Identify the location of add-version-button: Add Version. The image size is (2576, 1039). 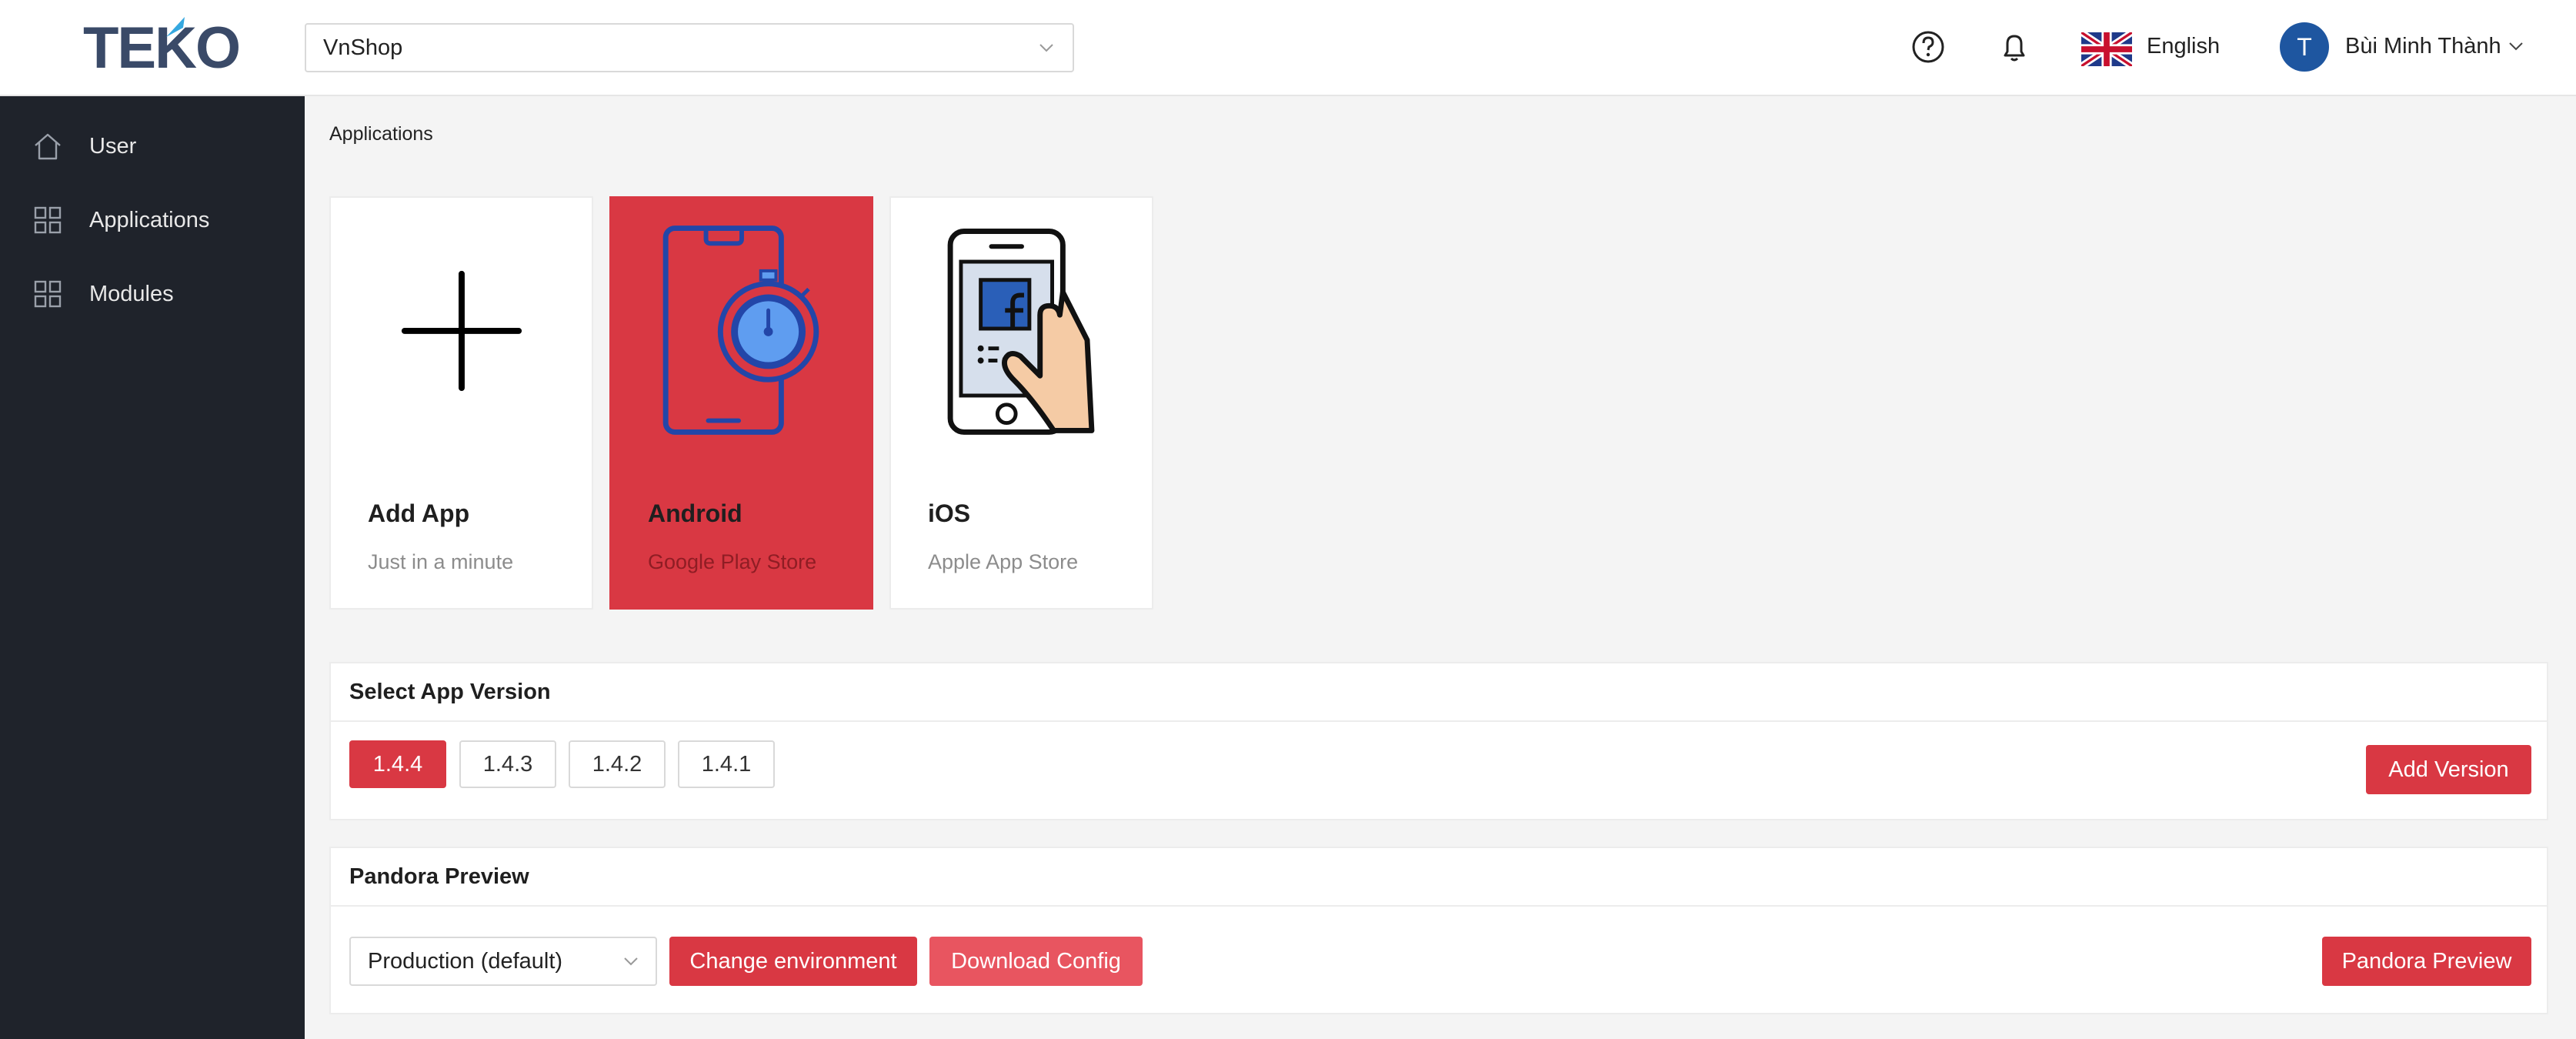
(2449, 769).